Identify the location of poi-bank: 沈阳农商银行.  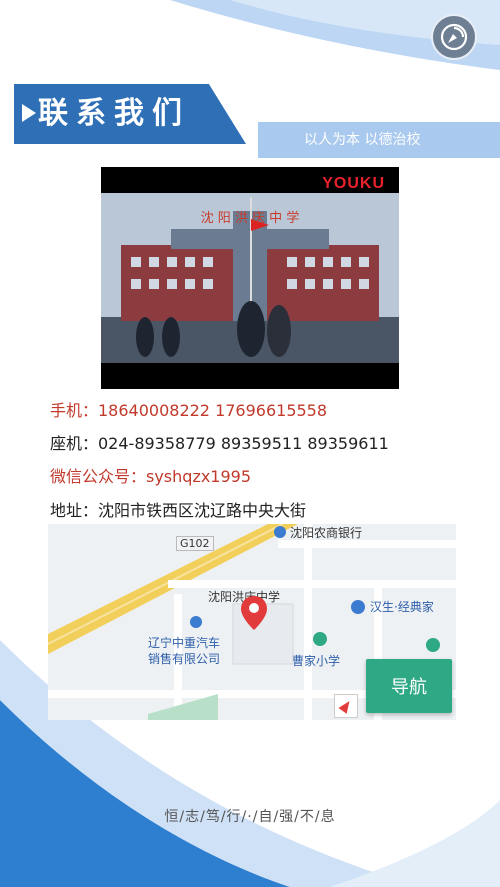
(326, 532).